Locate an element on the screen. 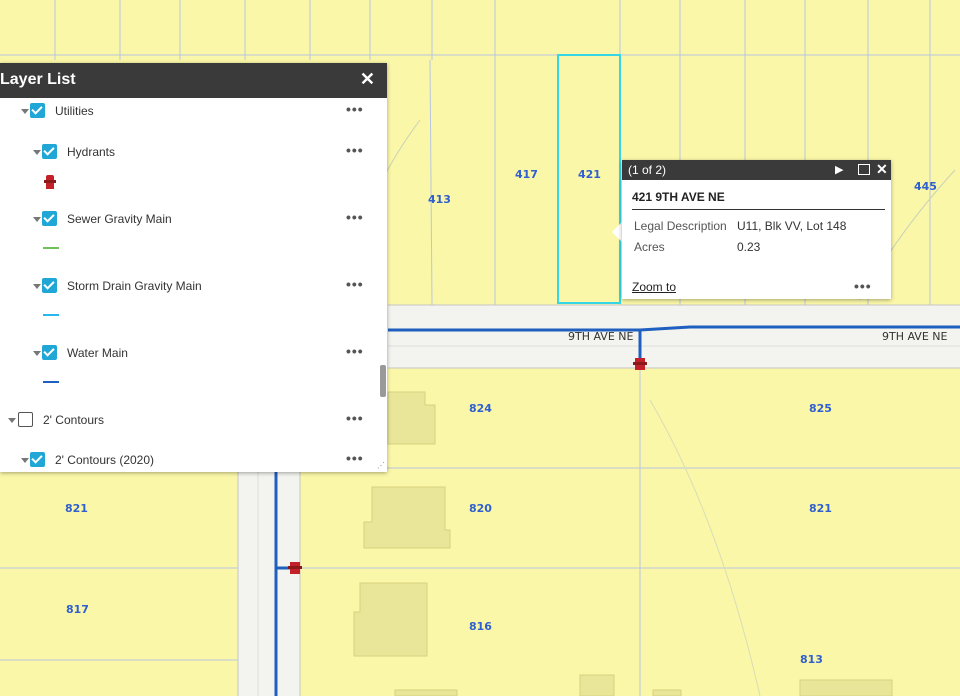 This screenshot has height=696, width=960. layer-list-header: Layer List ✕ is located at coordinates (193, 80).